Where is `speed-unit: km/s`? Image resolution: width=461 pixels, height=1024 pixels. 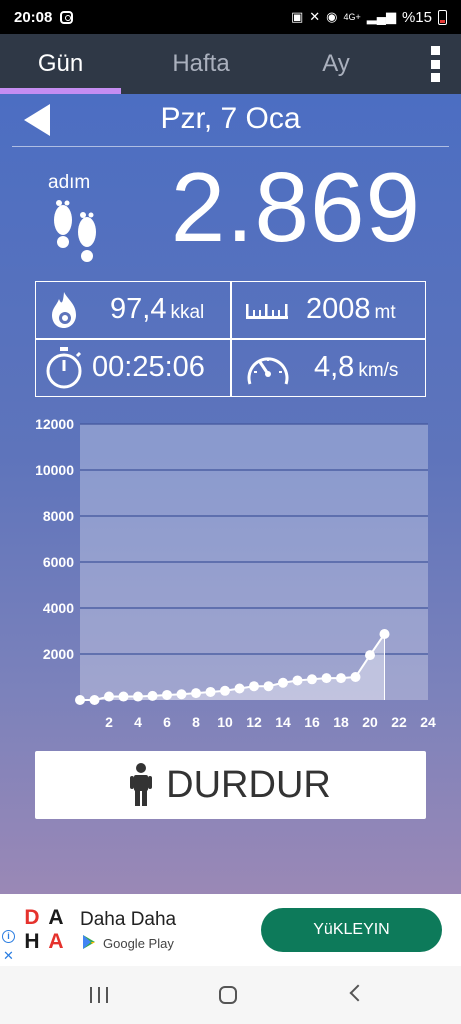 speed-unit: km/s is located at coordinates (378, 370).